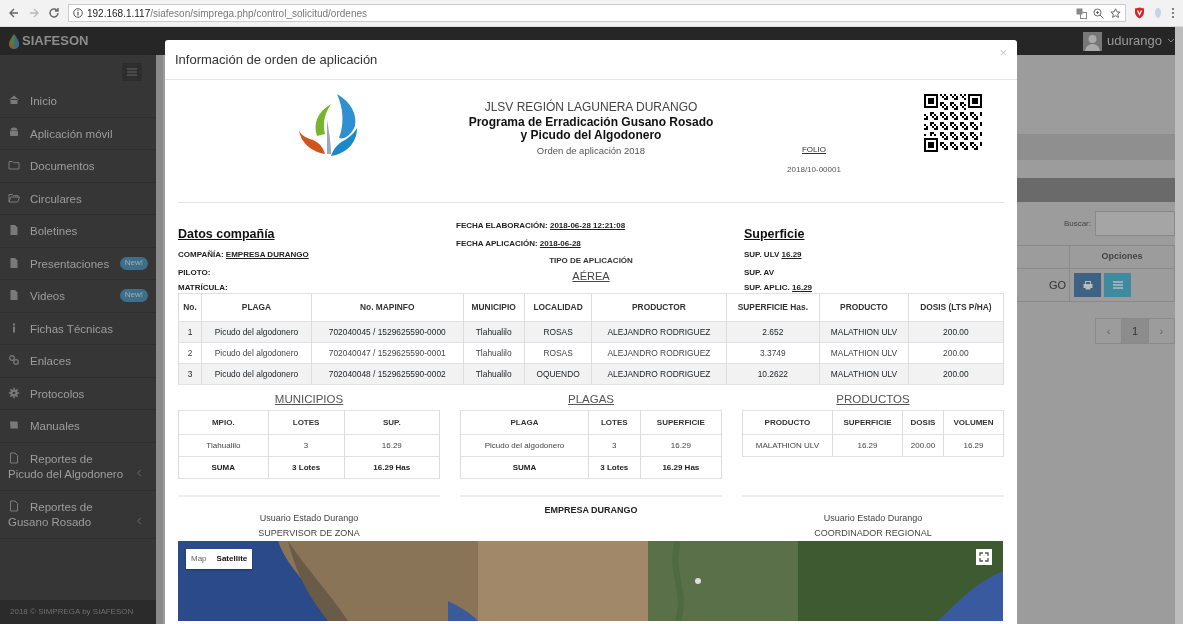 This screenshot has width=1183, height=624. I want to click on zoom-icon, so click(1098, 13).